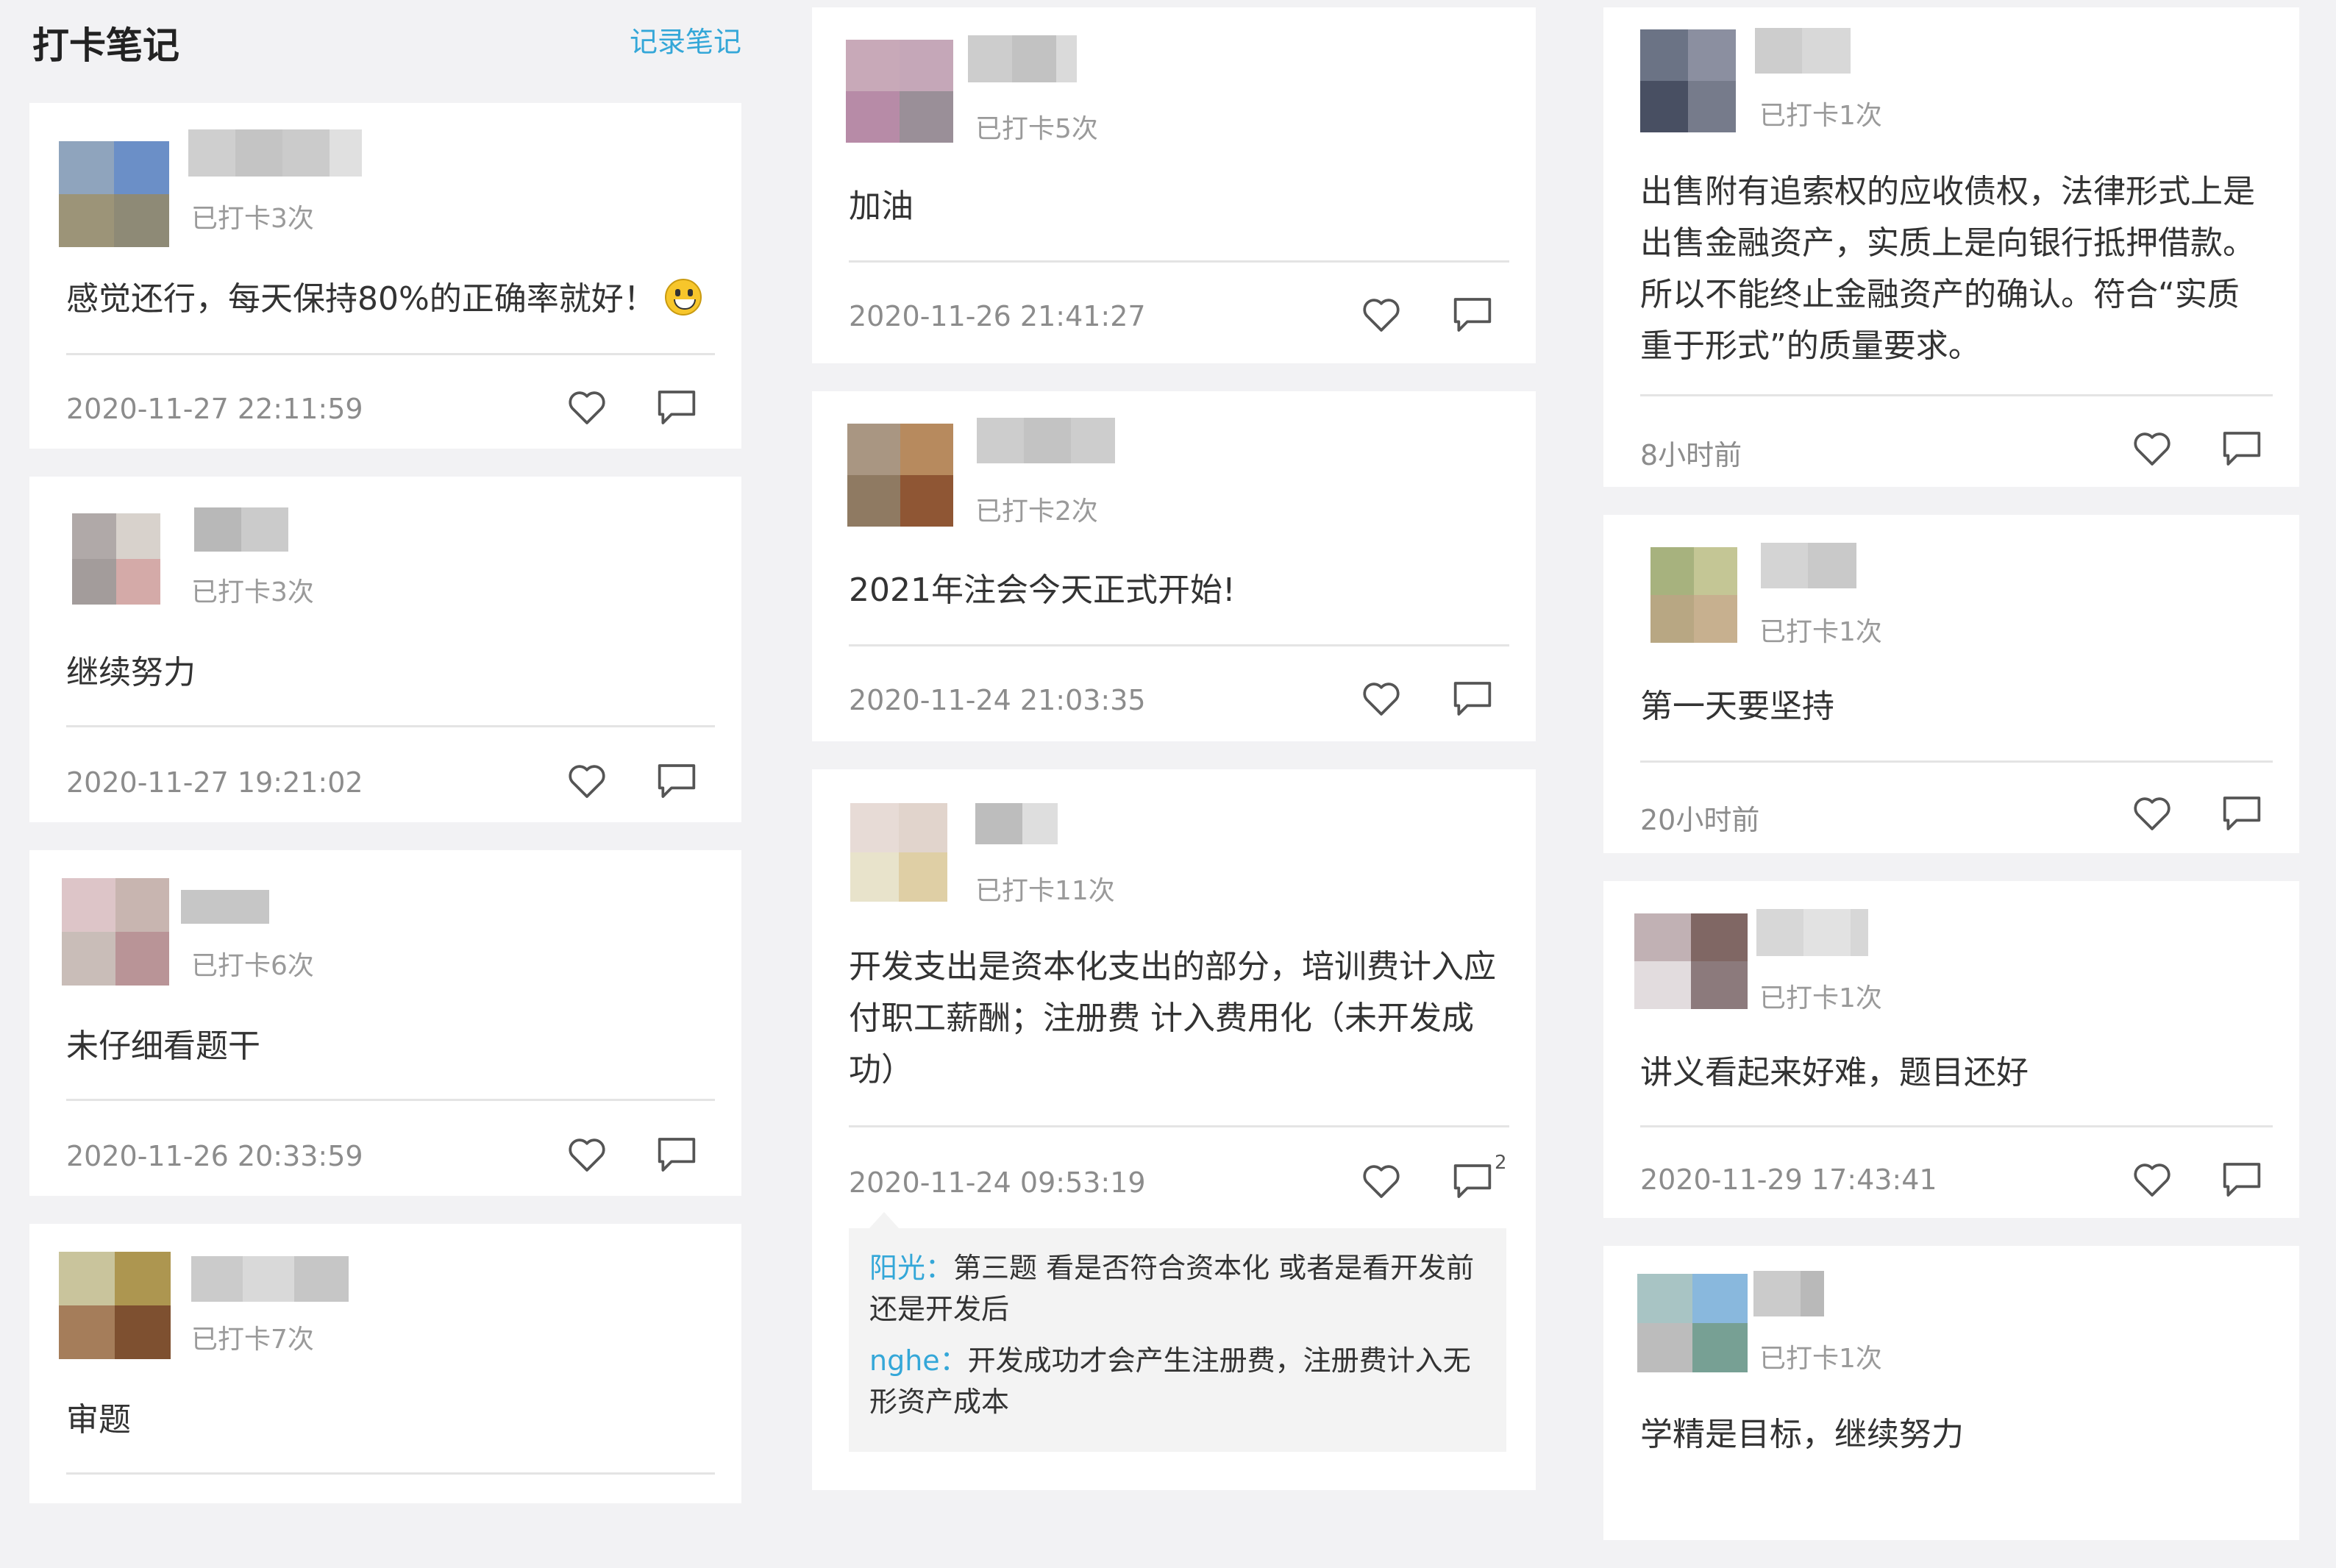  What do you see at coordinates (1037, 511) in the screenshot?
I see `checkin-count: 已打卡2次` at bounding box center [1037, 511].